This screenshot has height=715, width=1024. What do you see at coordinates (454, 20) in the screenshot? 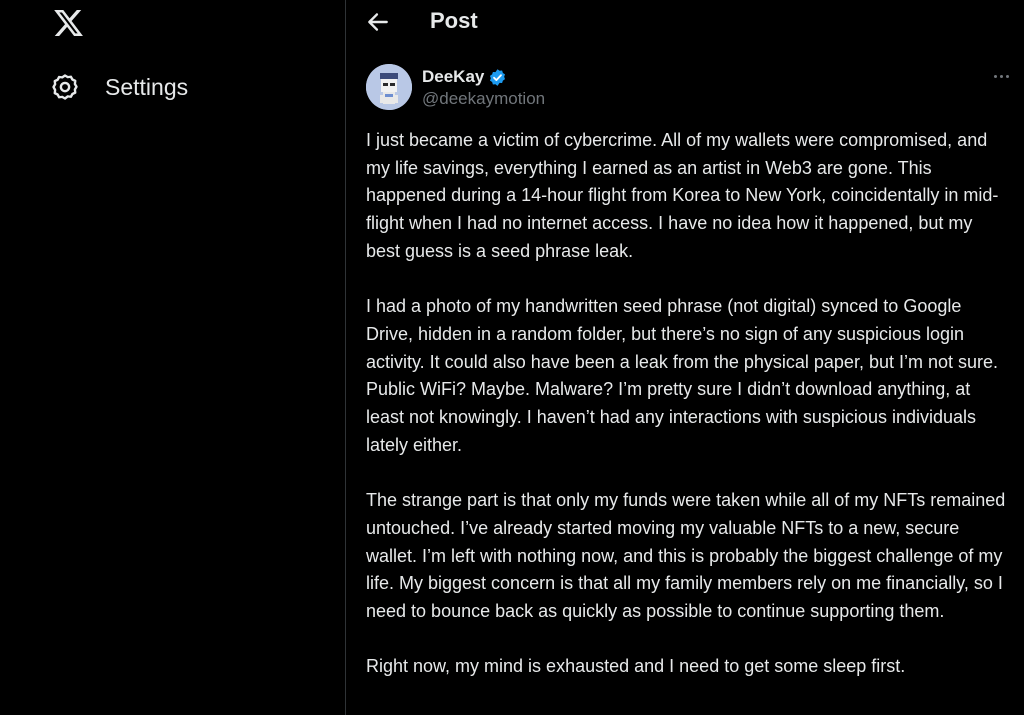
I see `page-title: Post` at bounding box center [454, 20].